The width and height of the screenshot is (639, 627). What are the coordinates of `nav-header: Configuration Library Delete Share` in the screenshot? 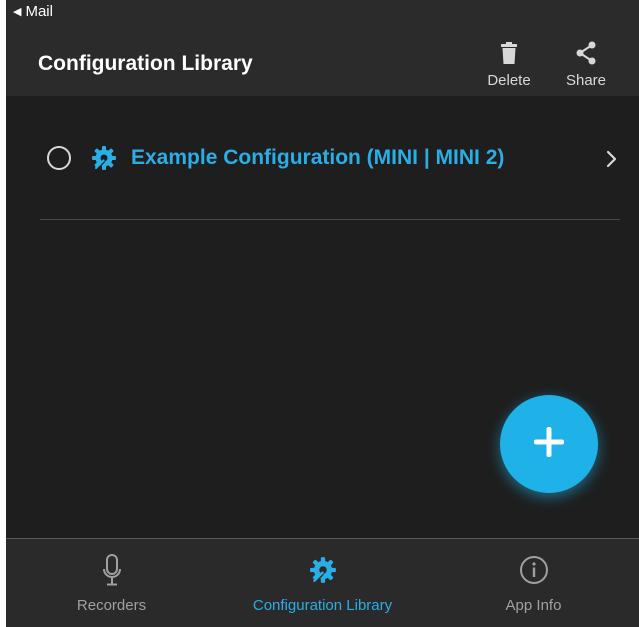 It's located at (322, 60).